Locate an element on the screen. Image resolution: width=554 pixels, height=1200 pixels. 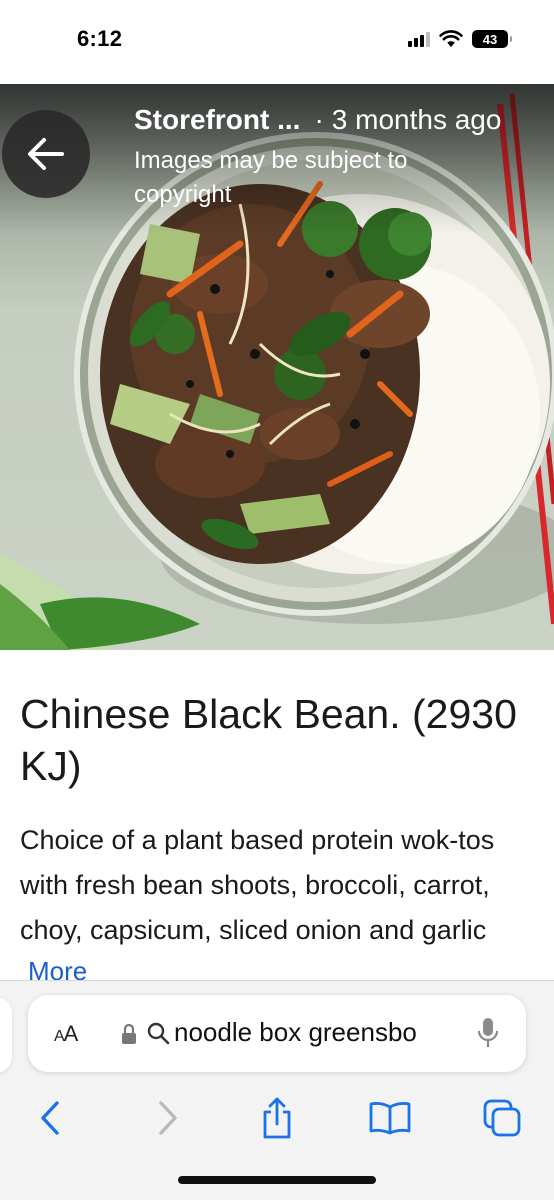
book-icon is located at coordinates (390, 1118).